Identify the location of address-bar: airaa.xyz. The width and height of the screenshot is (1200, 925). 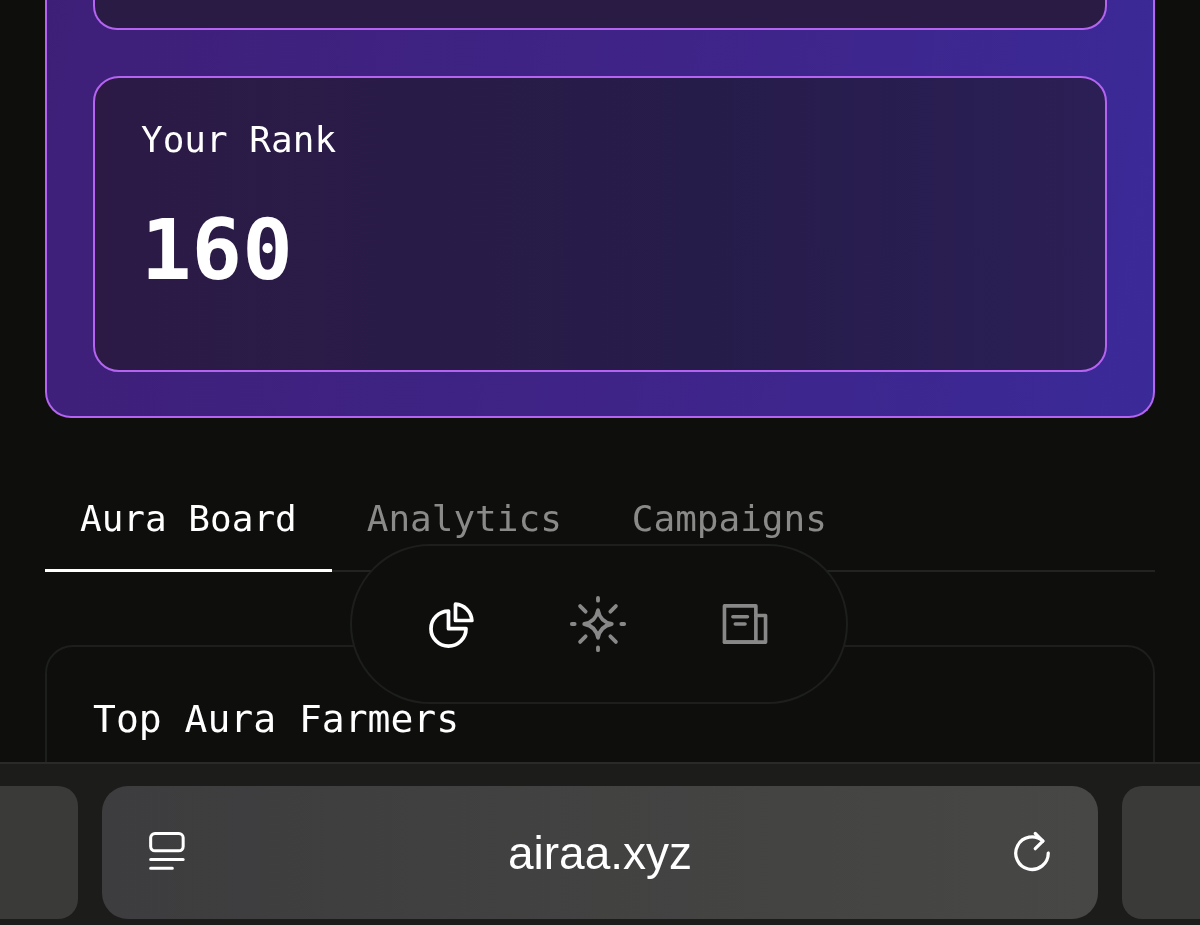
(600, 852).